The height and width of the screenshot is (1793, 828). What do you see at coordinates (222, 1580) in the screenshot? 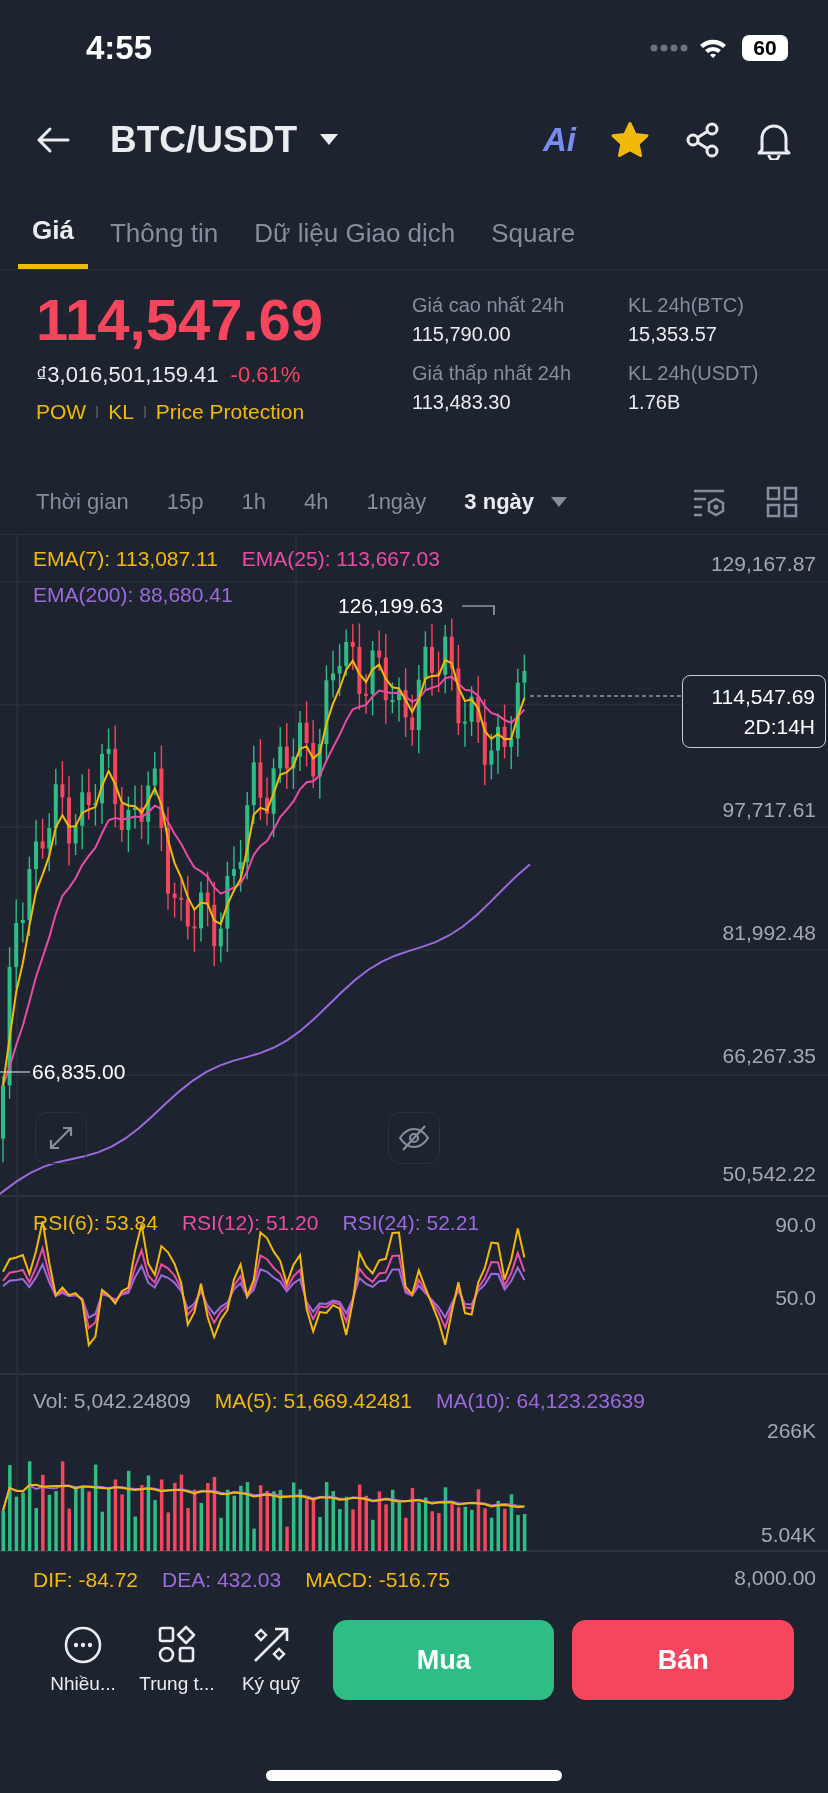
I see `legend-text: DEA: 432.03` at bounding box center [222, 1580].